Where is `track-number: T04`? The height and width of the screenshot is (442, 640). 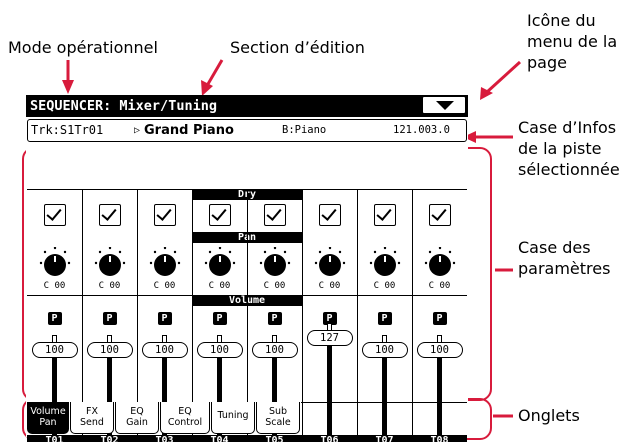
track-number: T04 is located at coordinates (219, 438).